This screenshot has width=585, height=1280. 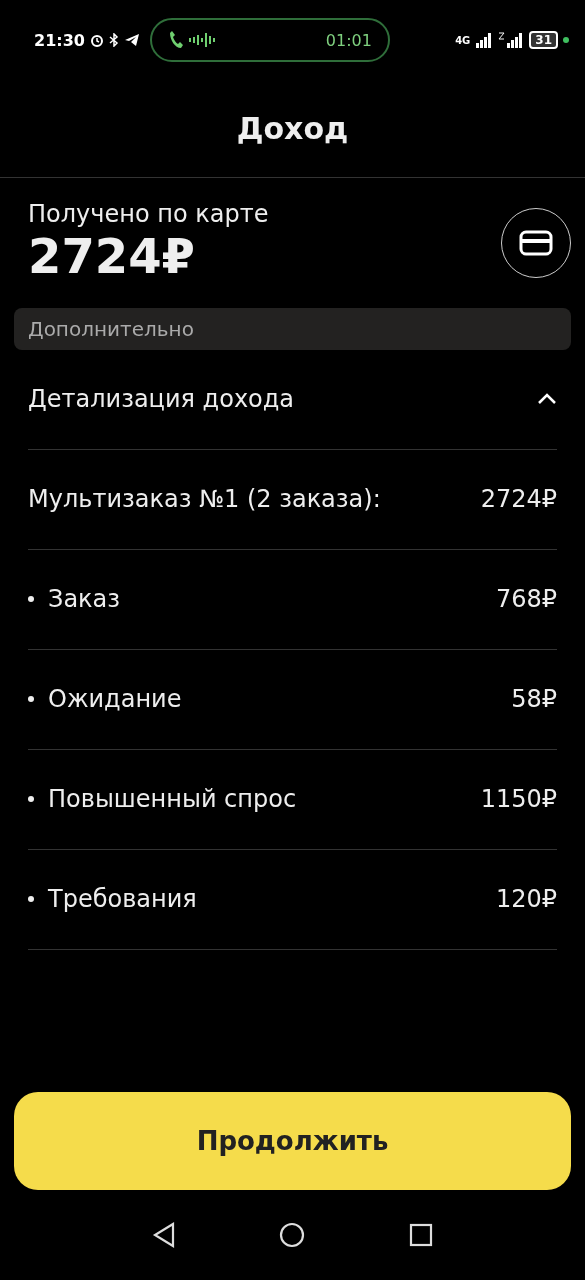 I want to click on row-amount: 120₽, so click(x=526, y=899).